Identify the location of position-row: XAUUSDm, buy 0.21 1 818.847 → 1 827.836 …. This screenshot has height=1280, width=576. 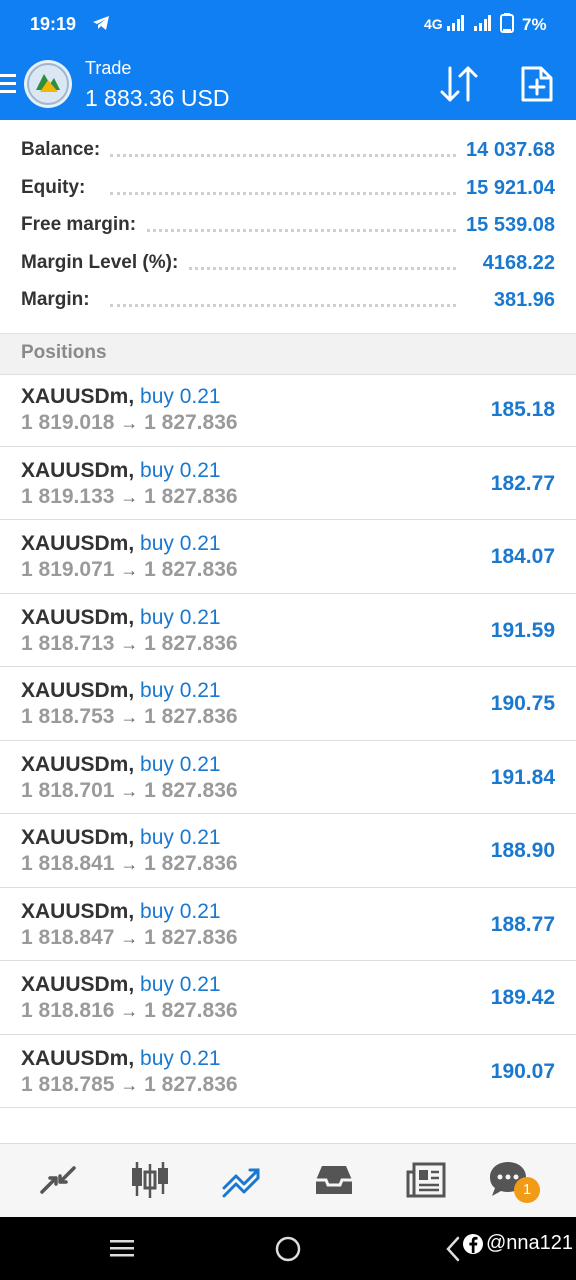
(288, 924).